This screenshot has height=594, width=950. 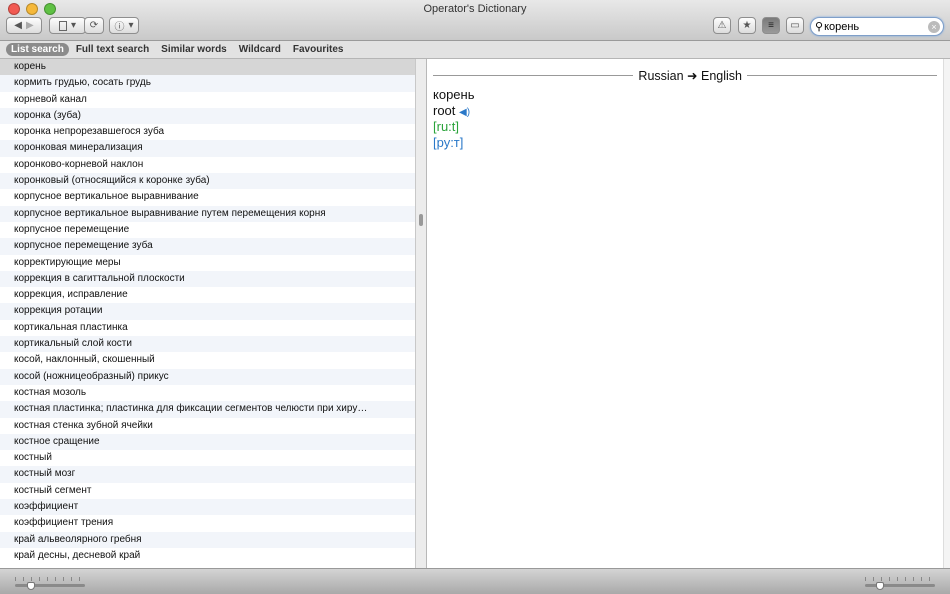 I want to click on direction-header: Russian ➜ English, so click(x=685, y=75).